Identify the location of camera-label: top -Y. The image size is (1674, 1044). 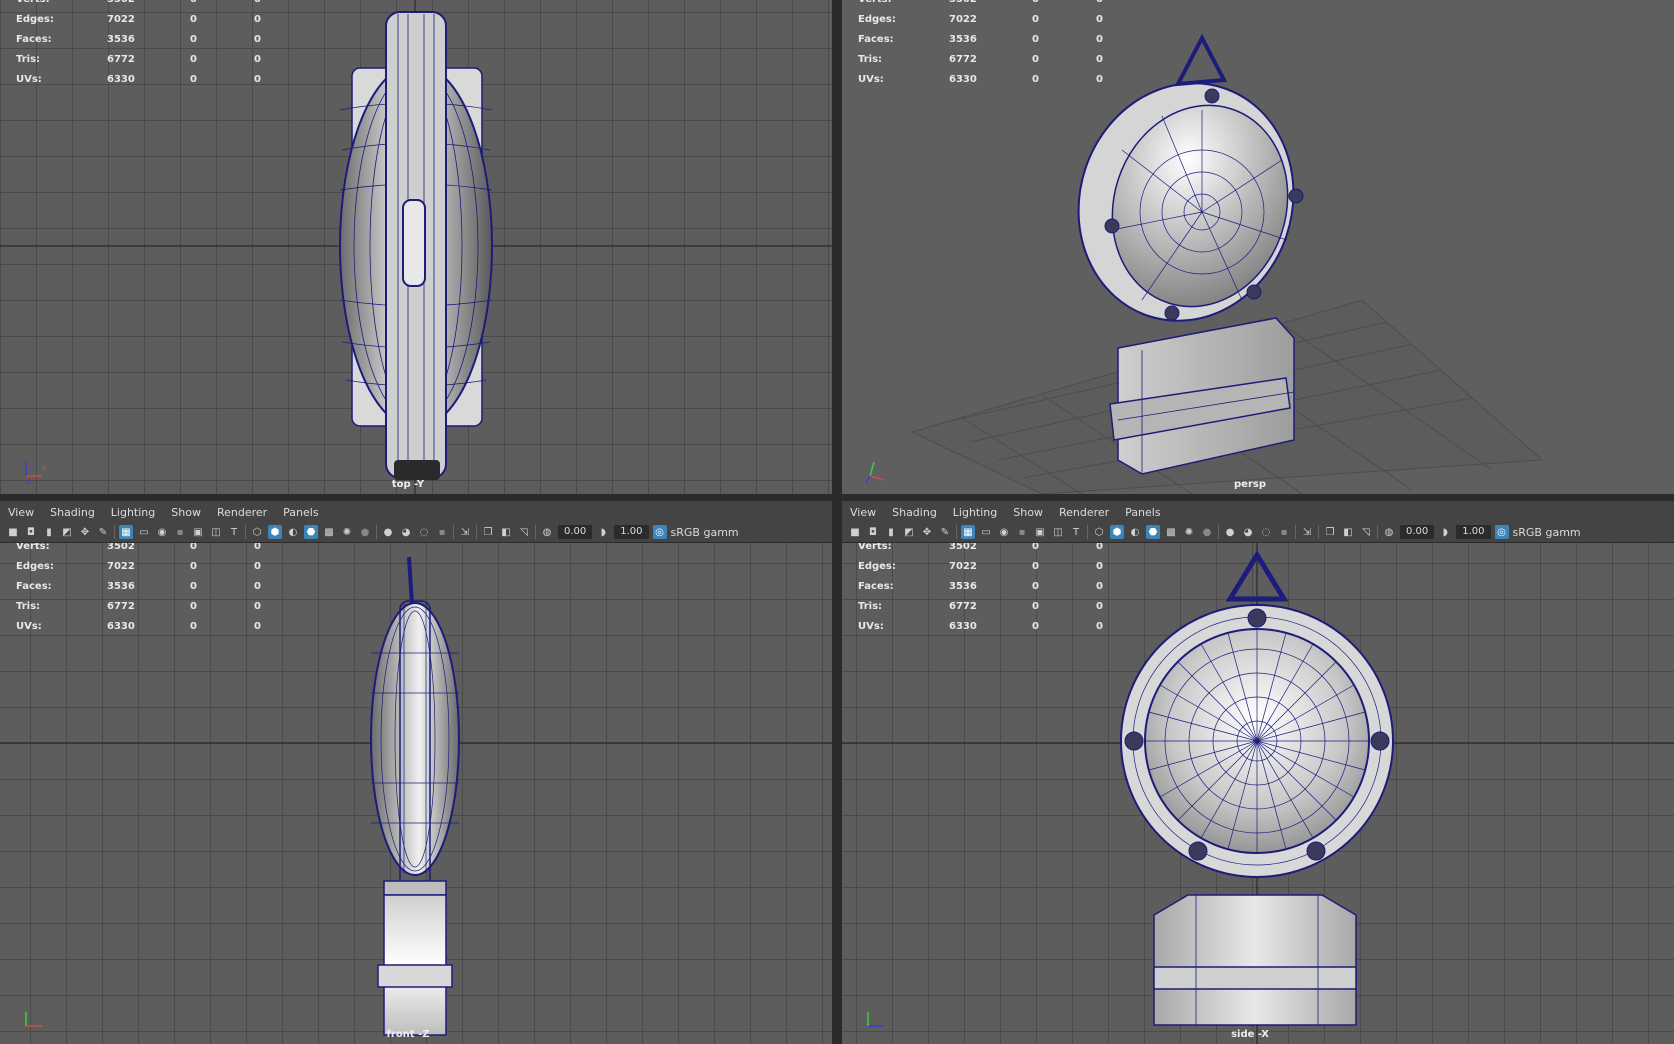
(408, 484).